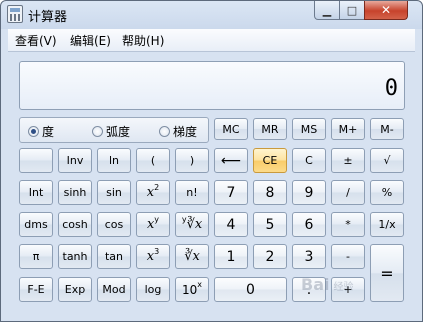 The height and width of the screenshot is (322, 423). Describe the element at coordinates (387, 129) in the screenshot. I see `m-minus-button: M-` at that location.